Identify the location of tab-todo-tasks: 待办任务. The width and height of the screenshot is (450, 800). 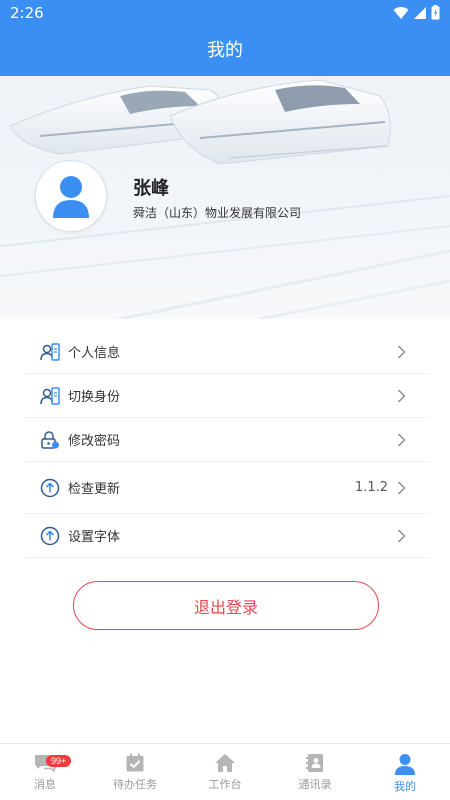
(135, 772).